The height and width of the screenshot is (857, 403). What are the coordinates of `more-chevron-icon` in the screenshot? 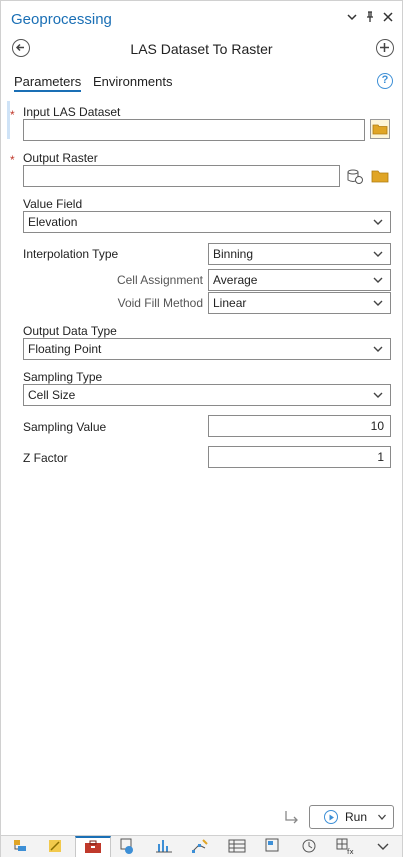 It's located at (383, 846).